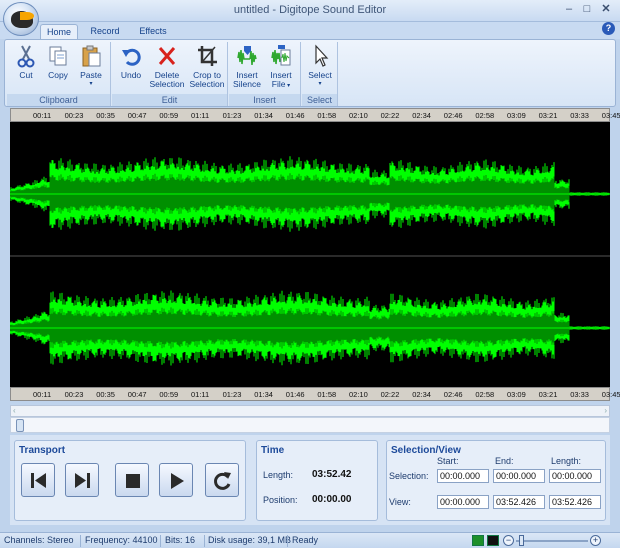 Image resolution: width=620 pixels, height=548 pixels. I want to click on play-button, so click(176, 480).